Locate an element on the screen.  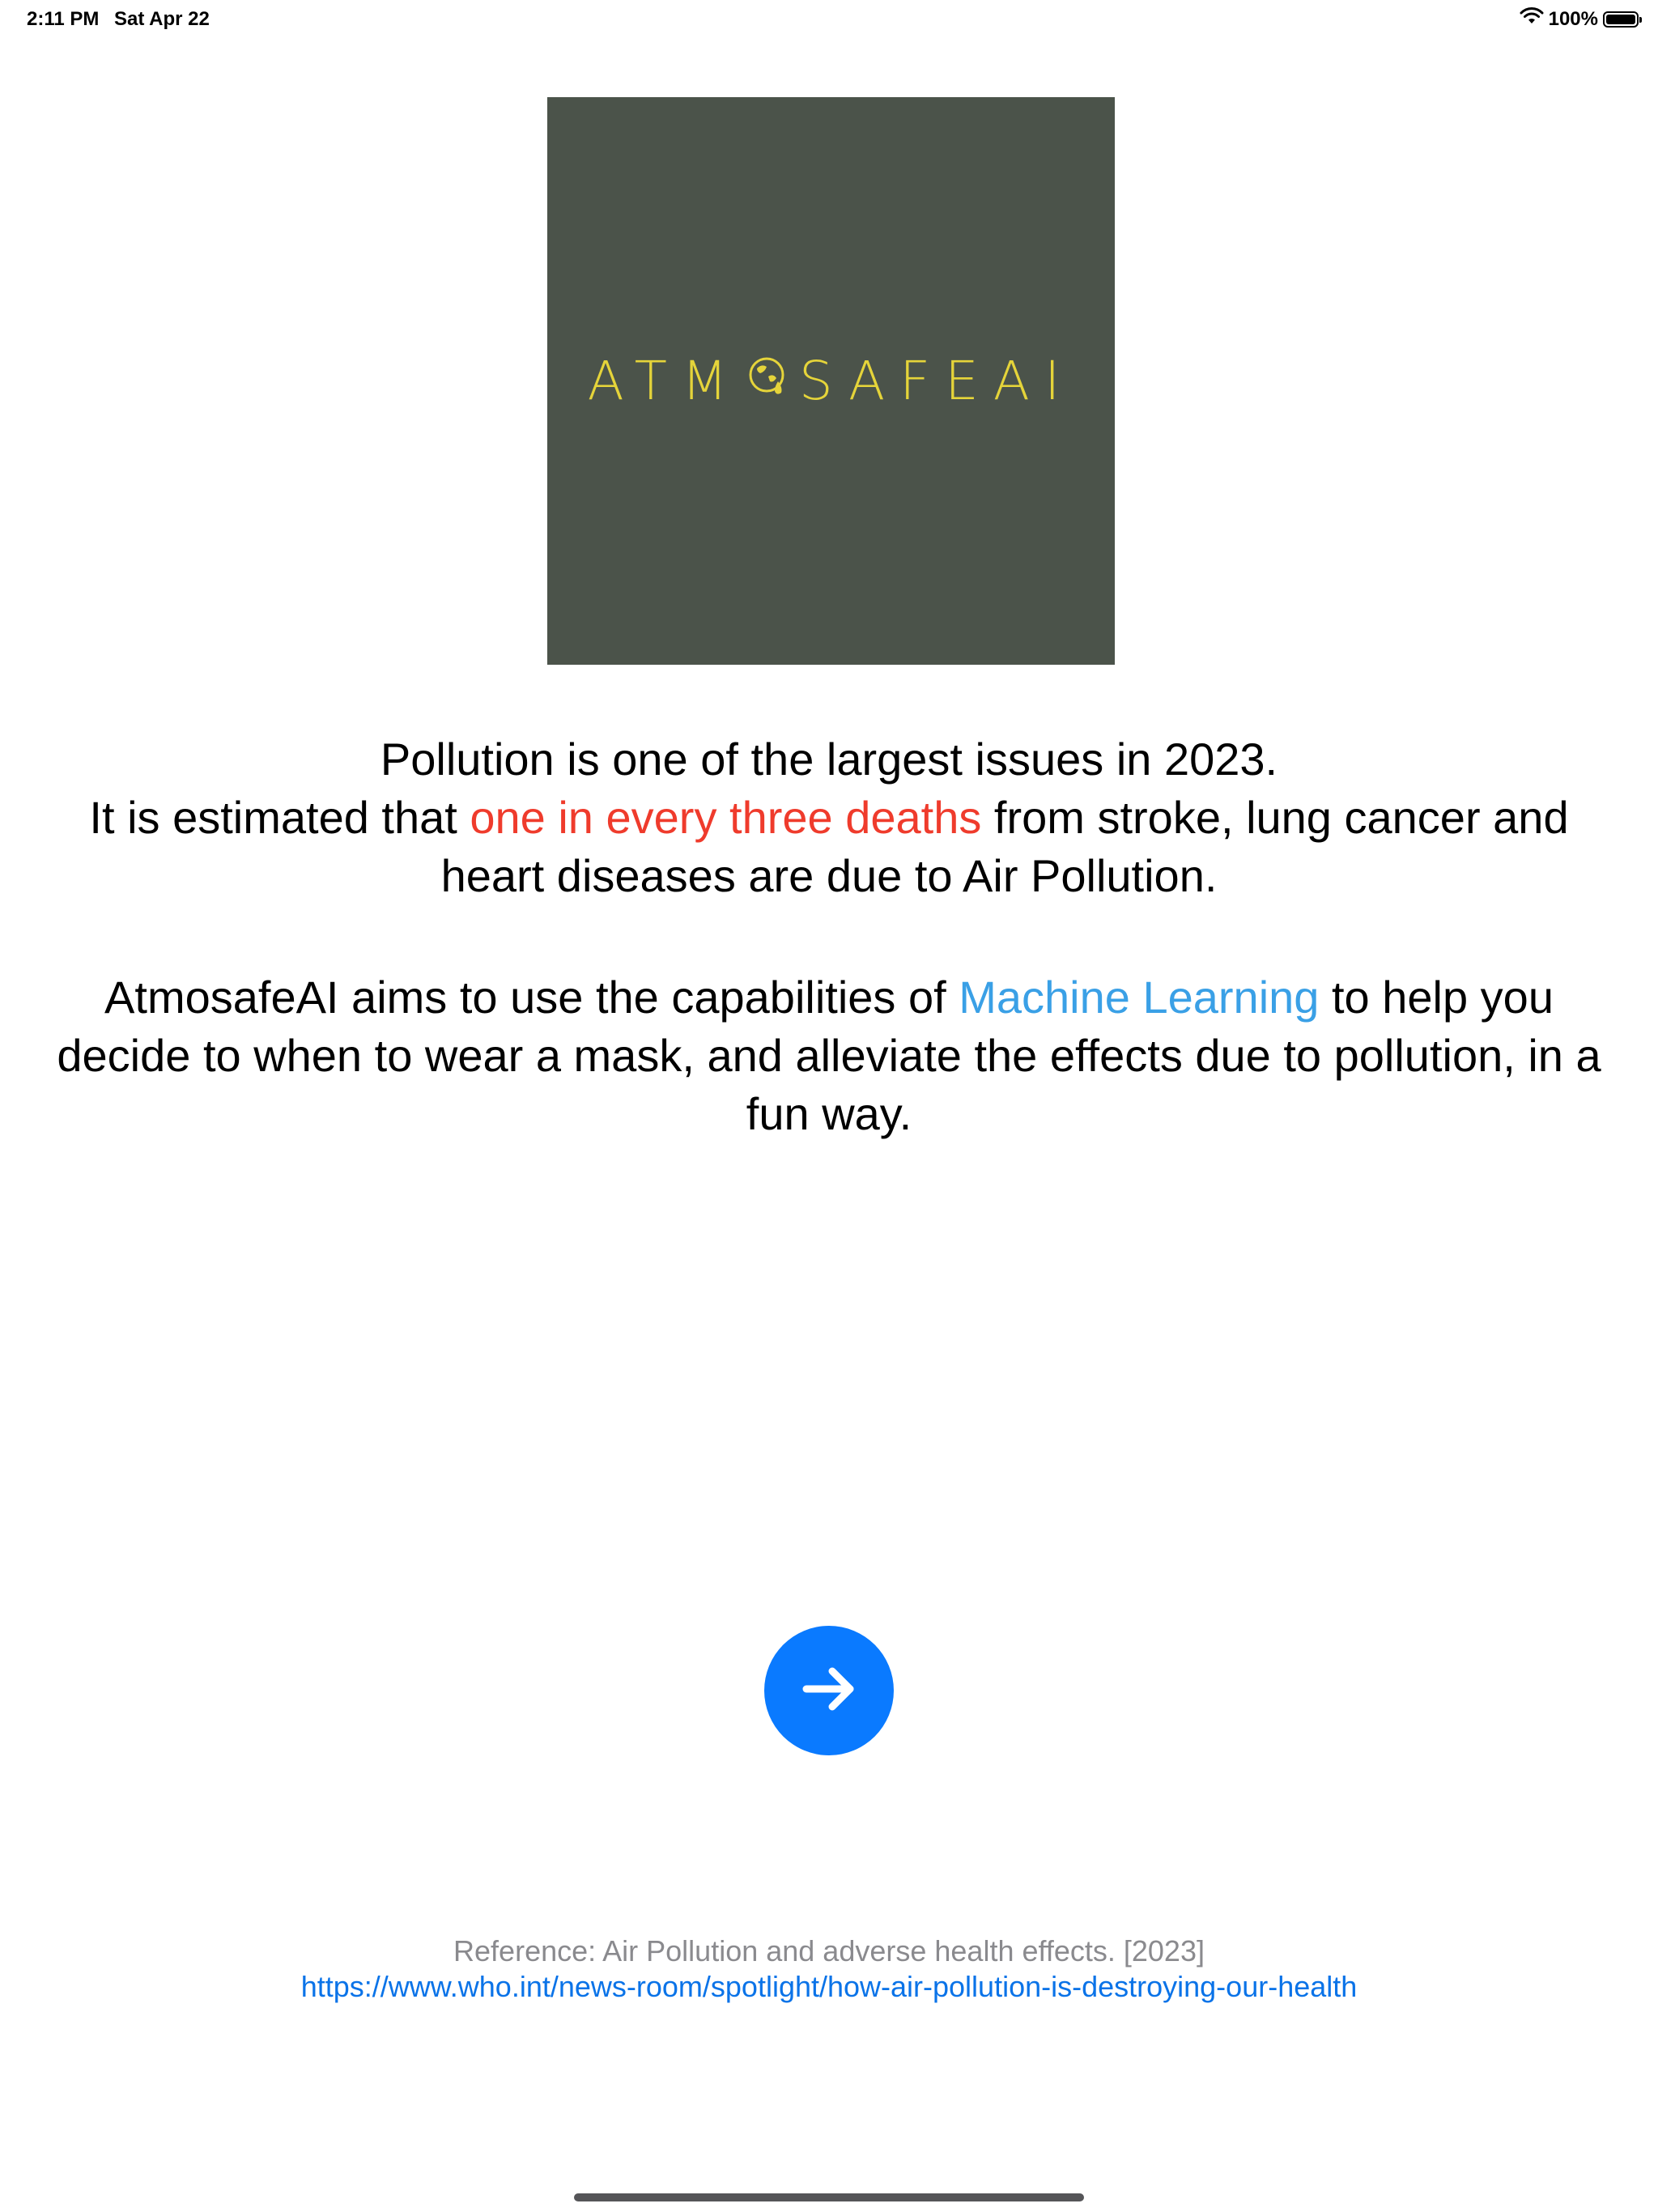
deaths-statistic-highlight: one in every three deaths is located at coordinates (726, 818).